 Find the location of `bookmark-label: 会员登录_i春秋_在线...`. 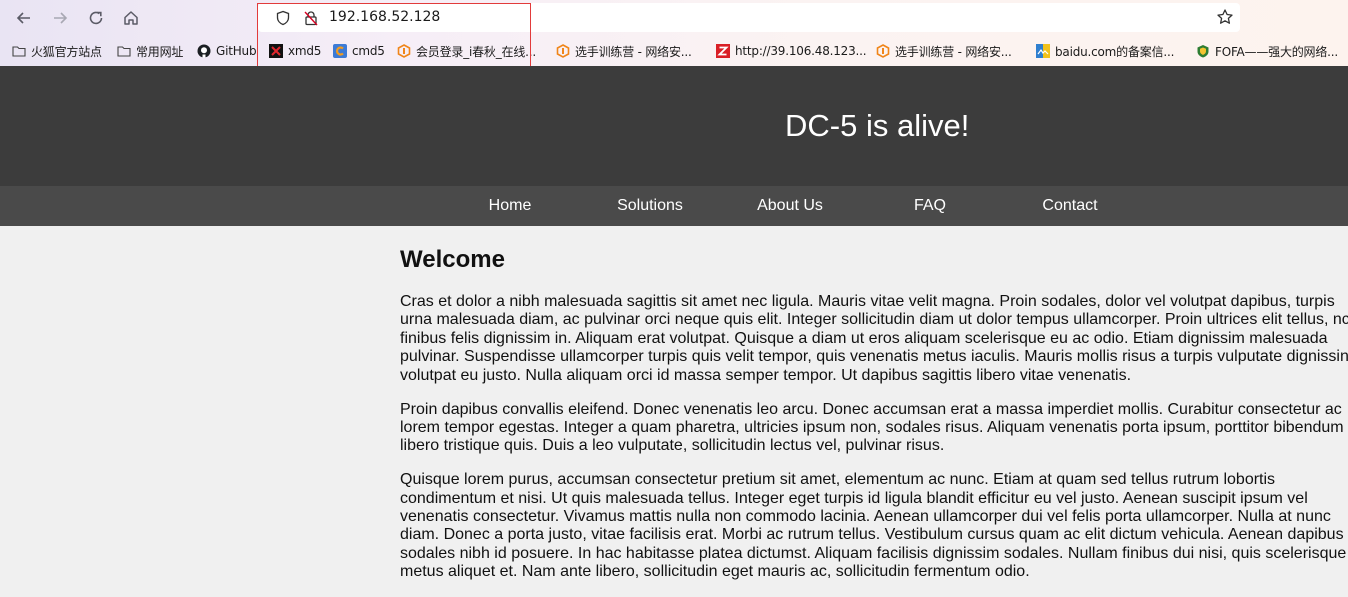

bookmark-label: 会员登录_i春秋_在线... is located at coordinates (476, 51).